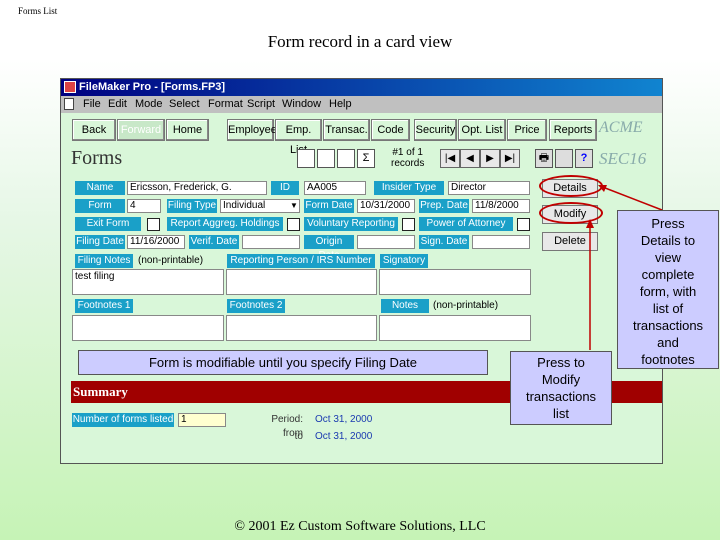 Image resolution: width=720 pixels, height=540 pixels. Describe the element at coordinates (561, 396) in the screenshot. I see `modify-callout-line: transactions` at that location.